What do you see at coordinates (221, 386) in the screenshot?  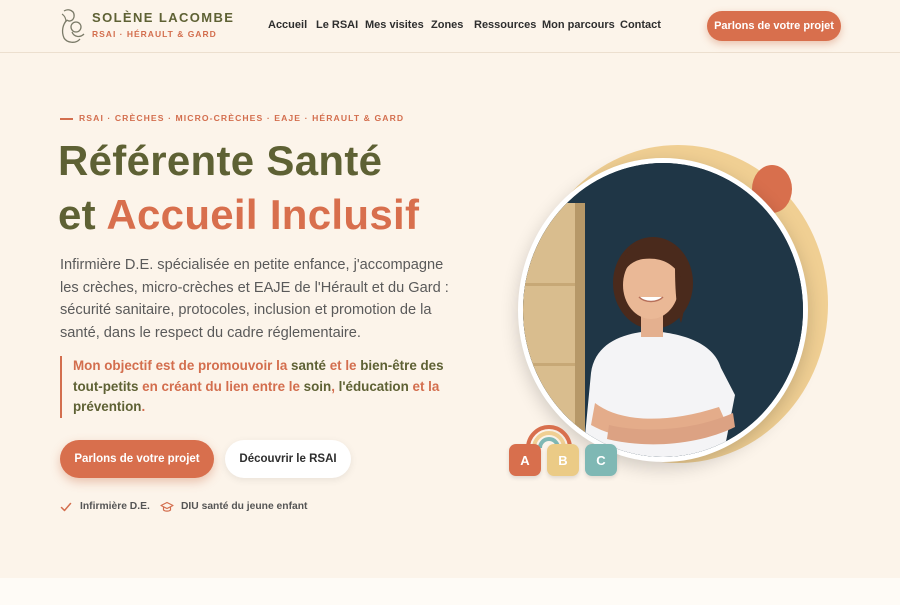 I see `quote-part: en créant du lien entre le` at bounding box center [221, 386].